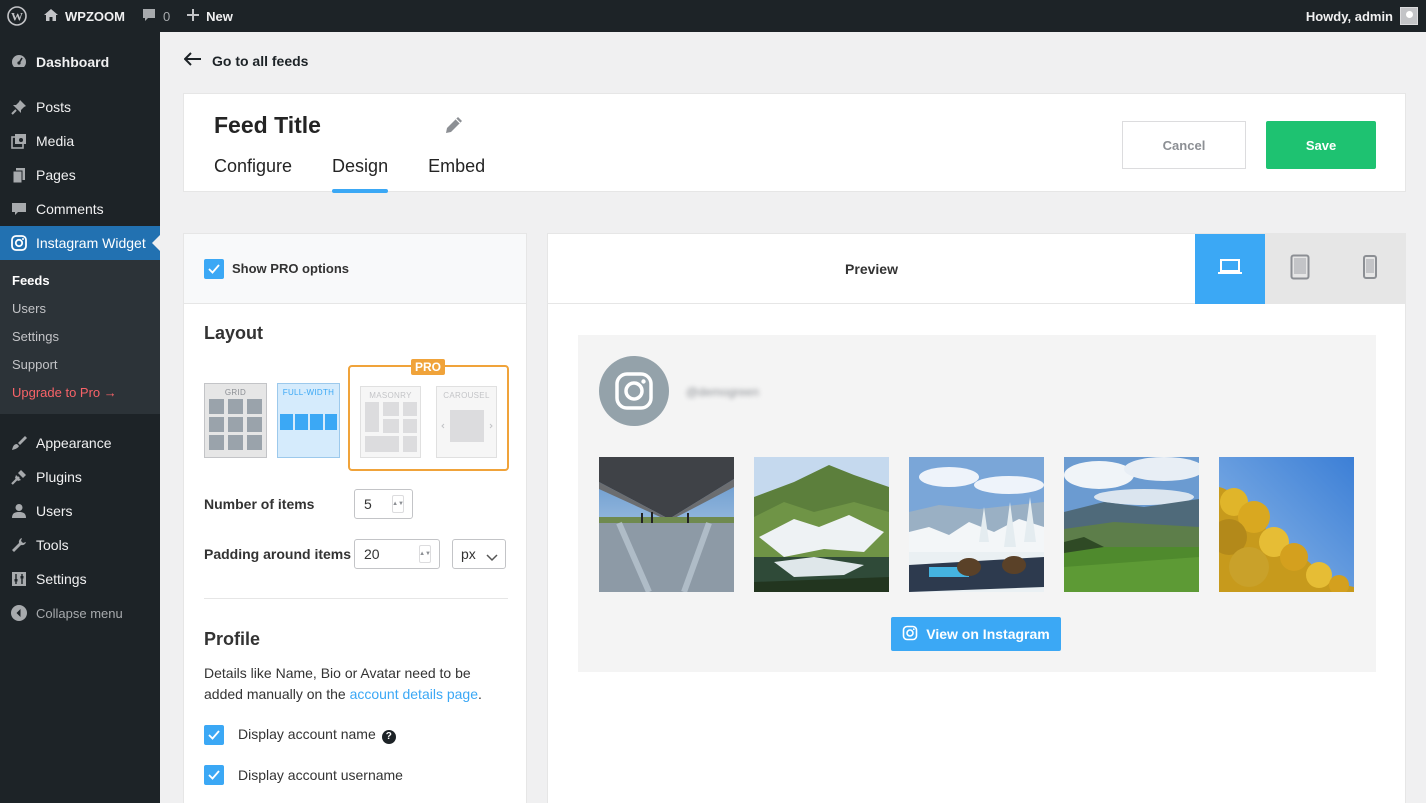 The width and height of the screenshot is (1426, 803). I want to click on device-tablet-button, so click(1300, 269).